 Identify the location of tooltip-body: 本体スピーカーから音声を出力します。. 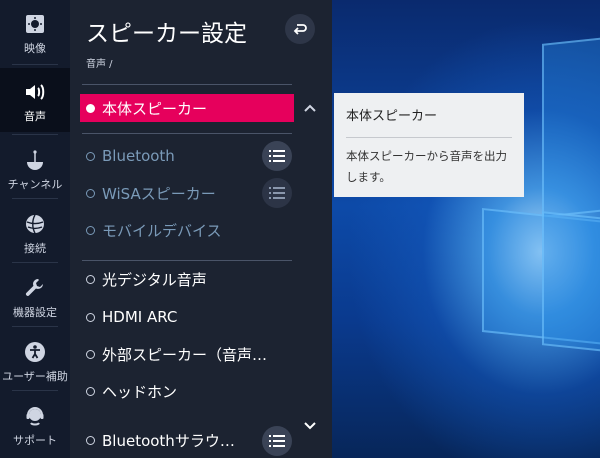
(426, 166).